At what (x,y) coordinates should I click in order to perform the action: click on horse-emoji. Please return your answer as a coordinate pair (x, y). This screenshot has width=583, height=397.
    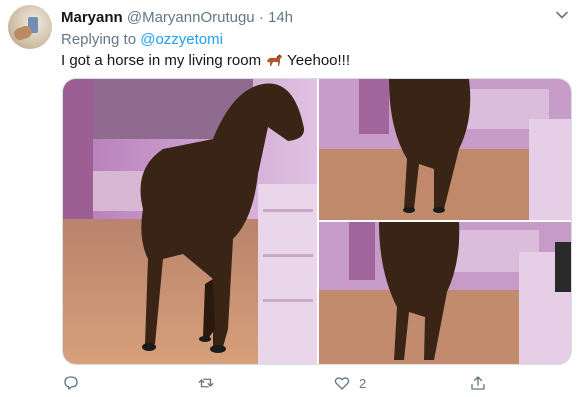
    Looking at the image, I should click on (275, 60).